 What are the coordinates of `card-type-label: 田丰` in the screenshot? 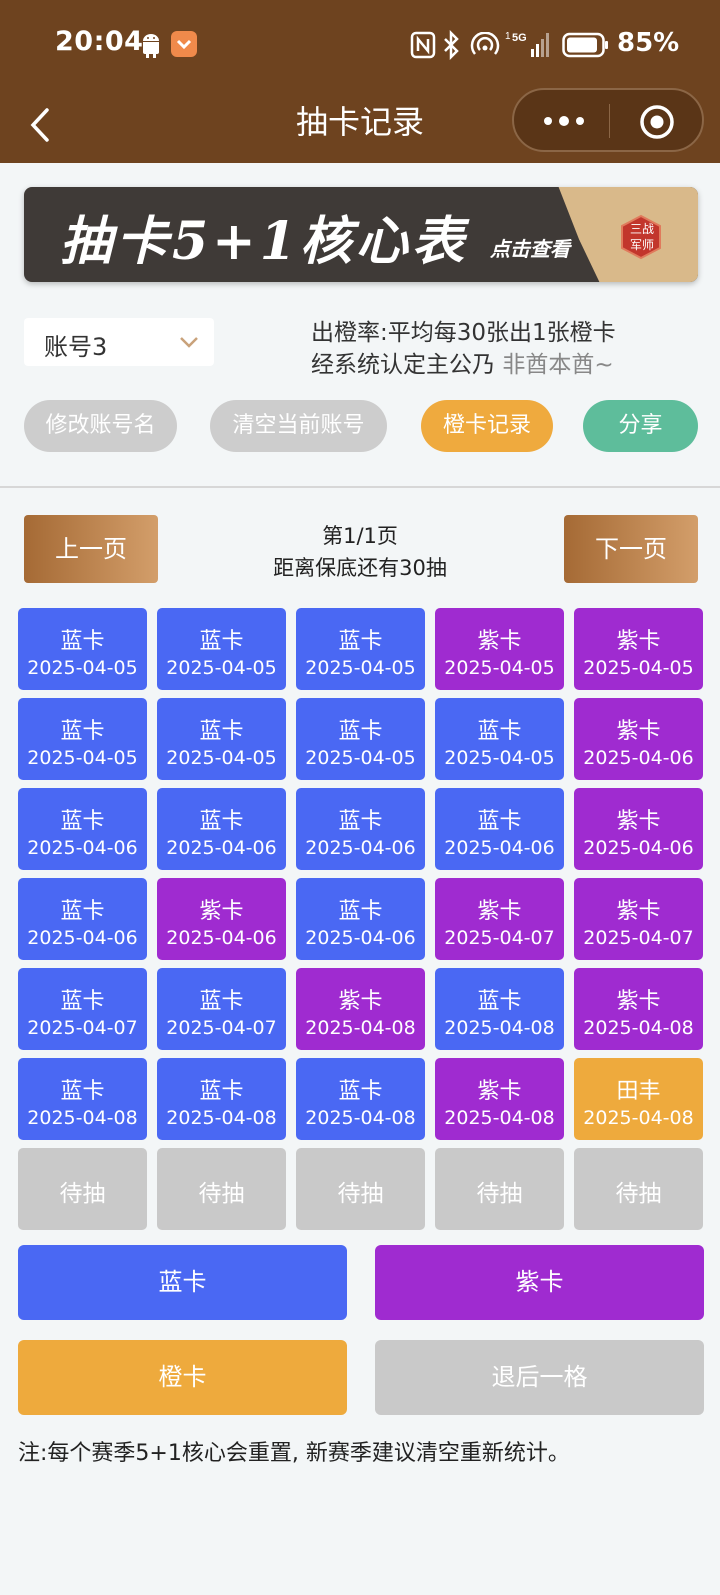 It's located at (638, 1091).